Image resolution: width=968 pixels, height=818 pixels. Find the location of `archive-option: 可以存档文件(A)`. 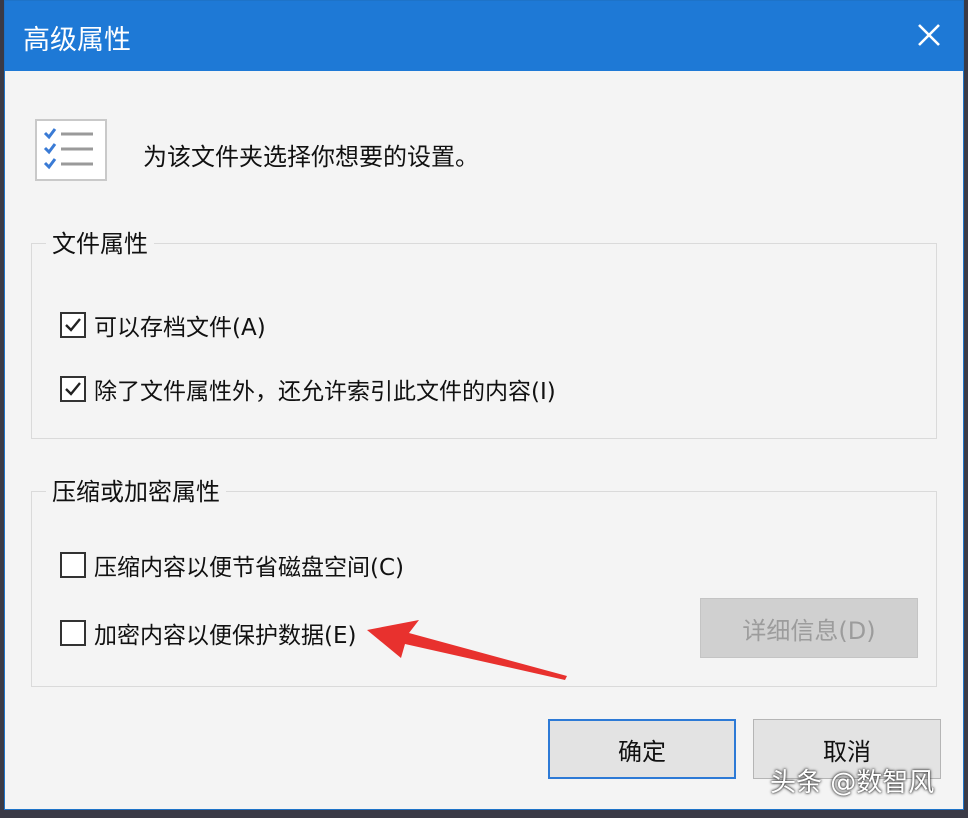

archive-option: 可以存档文件(A) is located at coordinates (163, 325).